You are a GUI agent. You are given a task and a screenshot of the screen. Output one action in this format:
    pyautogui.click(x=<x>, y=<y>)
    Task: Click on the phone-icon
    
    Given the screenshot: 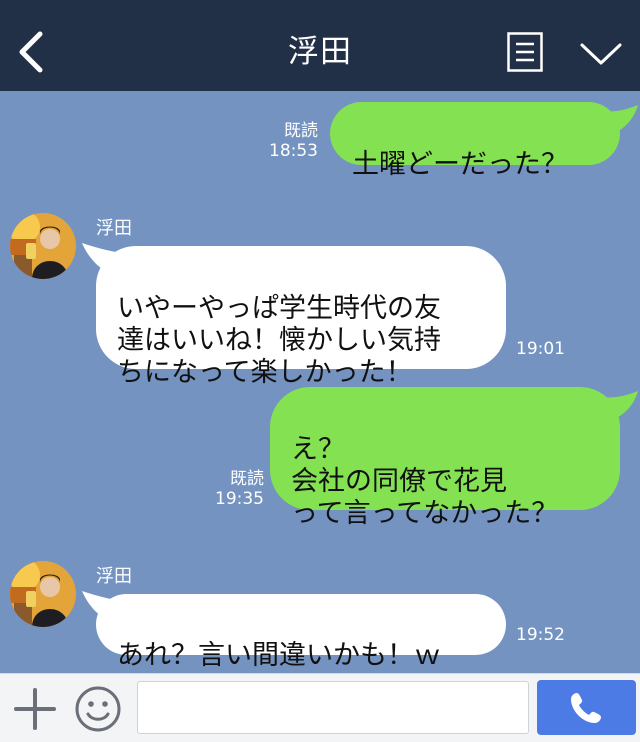 What is the action you would take?
    pyautogui.click(x=586, y=708)
    